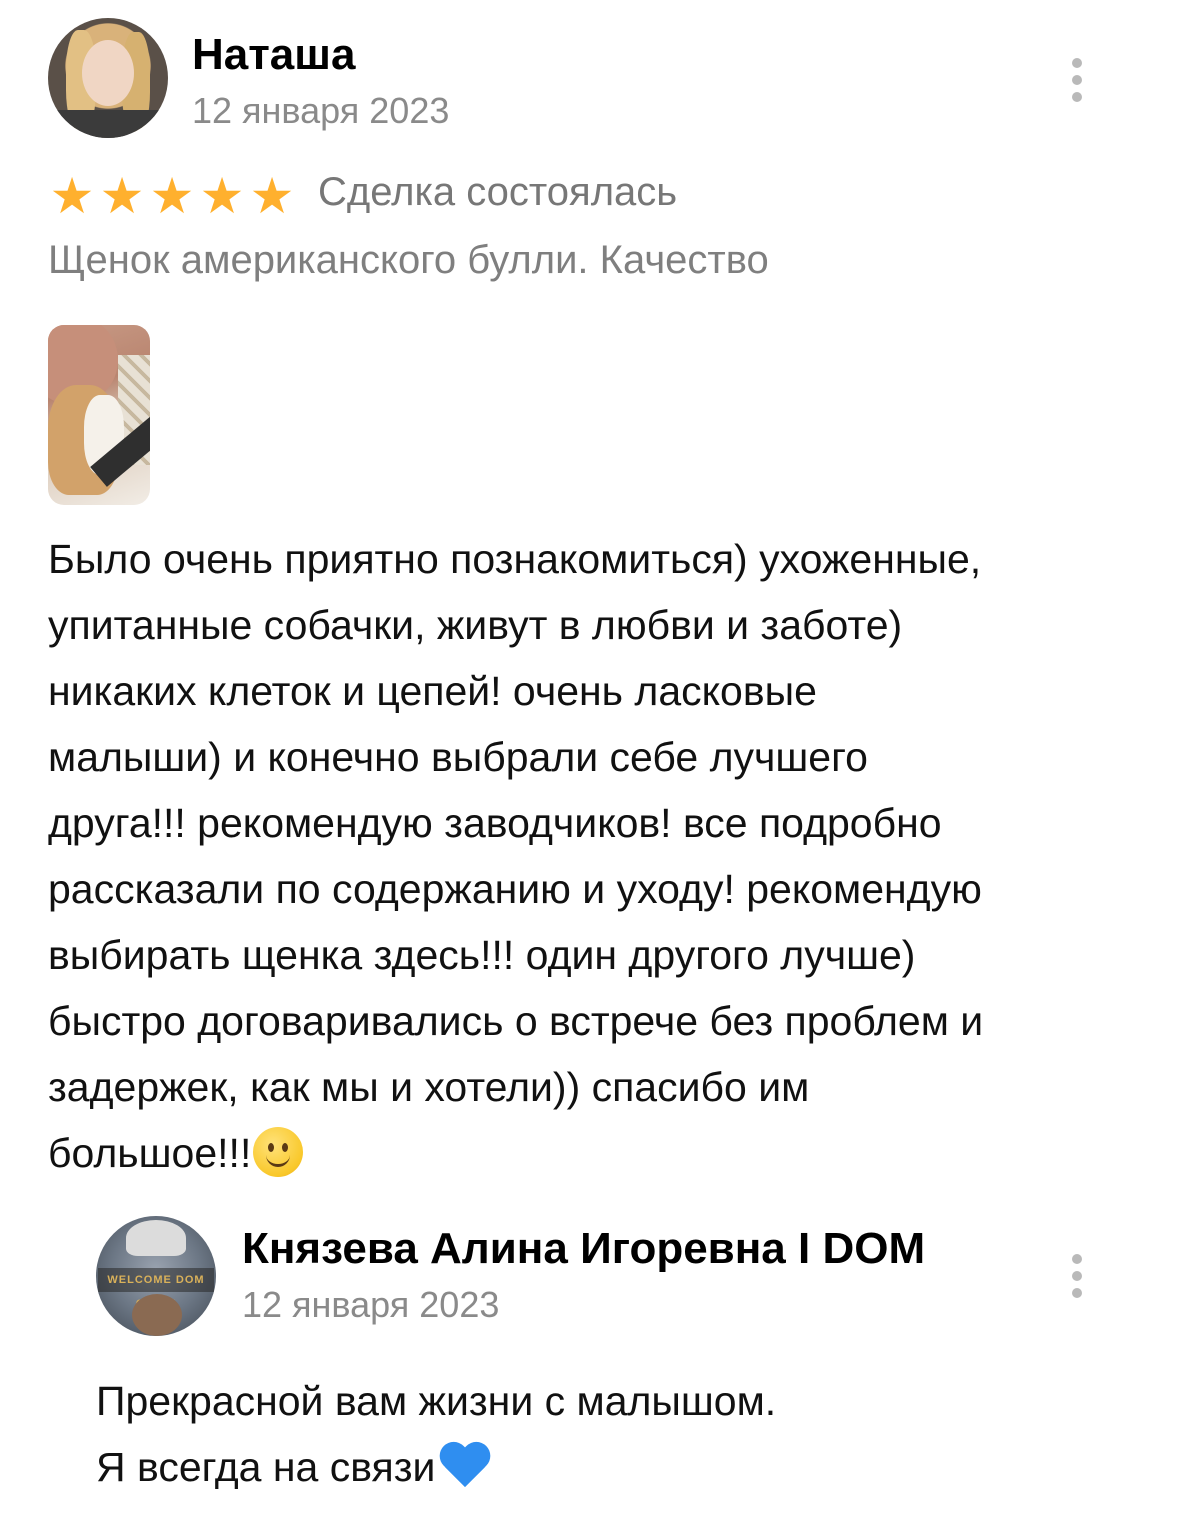 The height and width of the screenshot is (1524, 1179). Describe the element at coordinates (150, 1153) in the screenshot. I see `review-text-line: большое!!!` at that location.